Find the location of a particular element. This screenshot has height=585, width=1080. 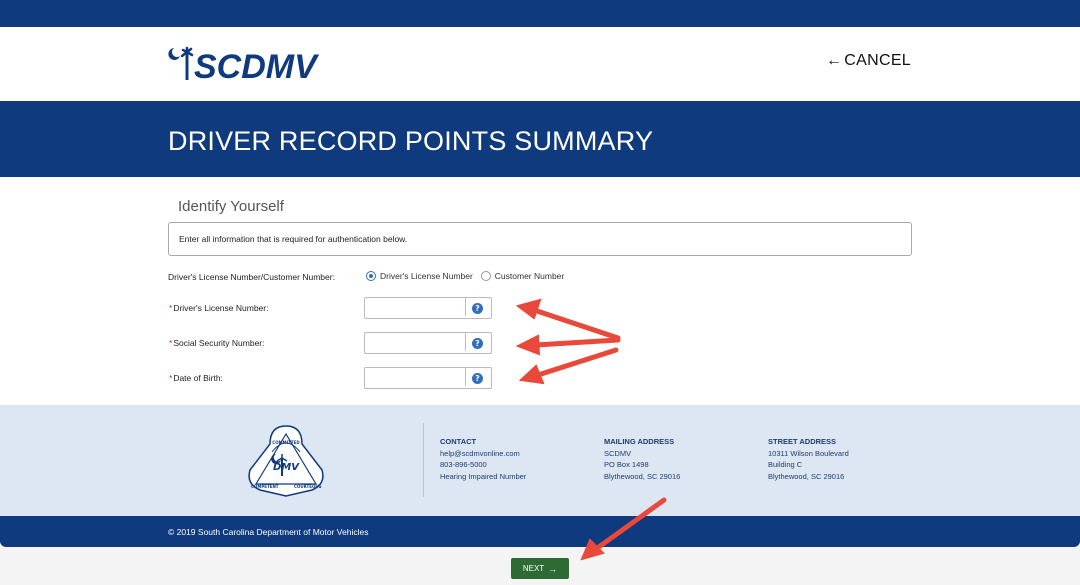

contact-heading: CONTACT is located at coordinates (458, 441).